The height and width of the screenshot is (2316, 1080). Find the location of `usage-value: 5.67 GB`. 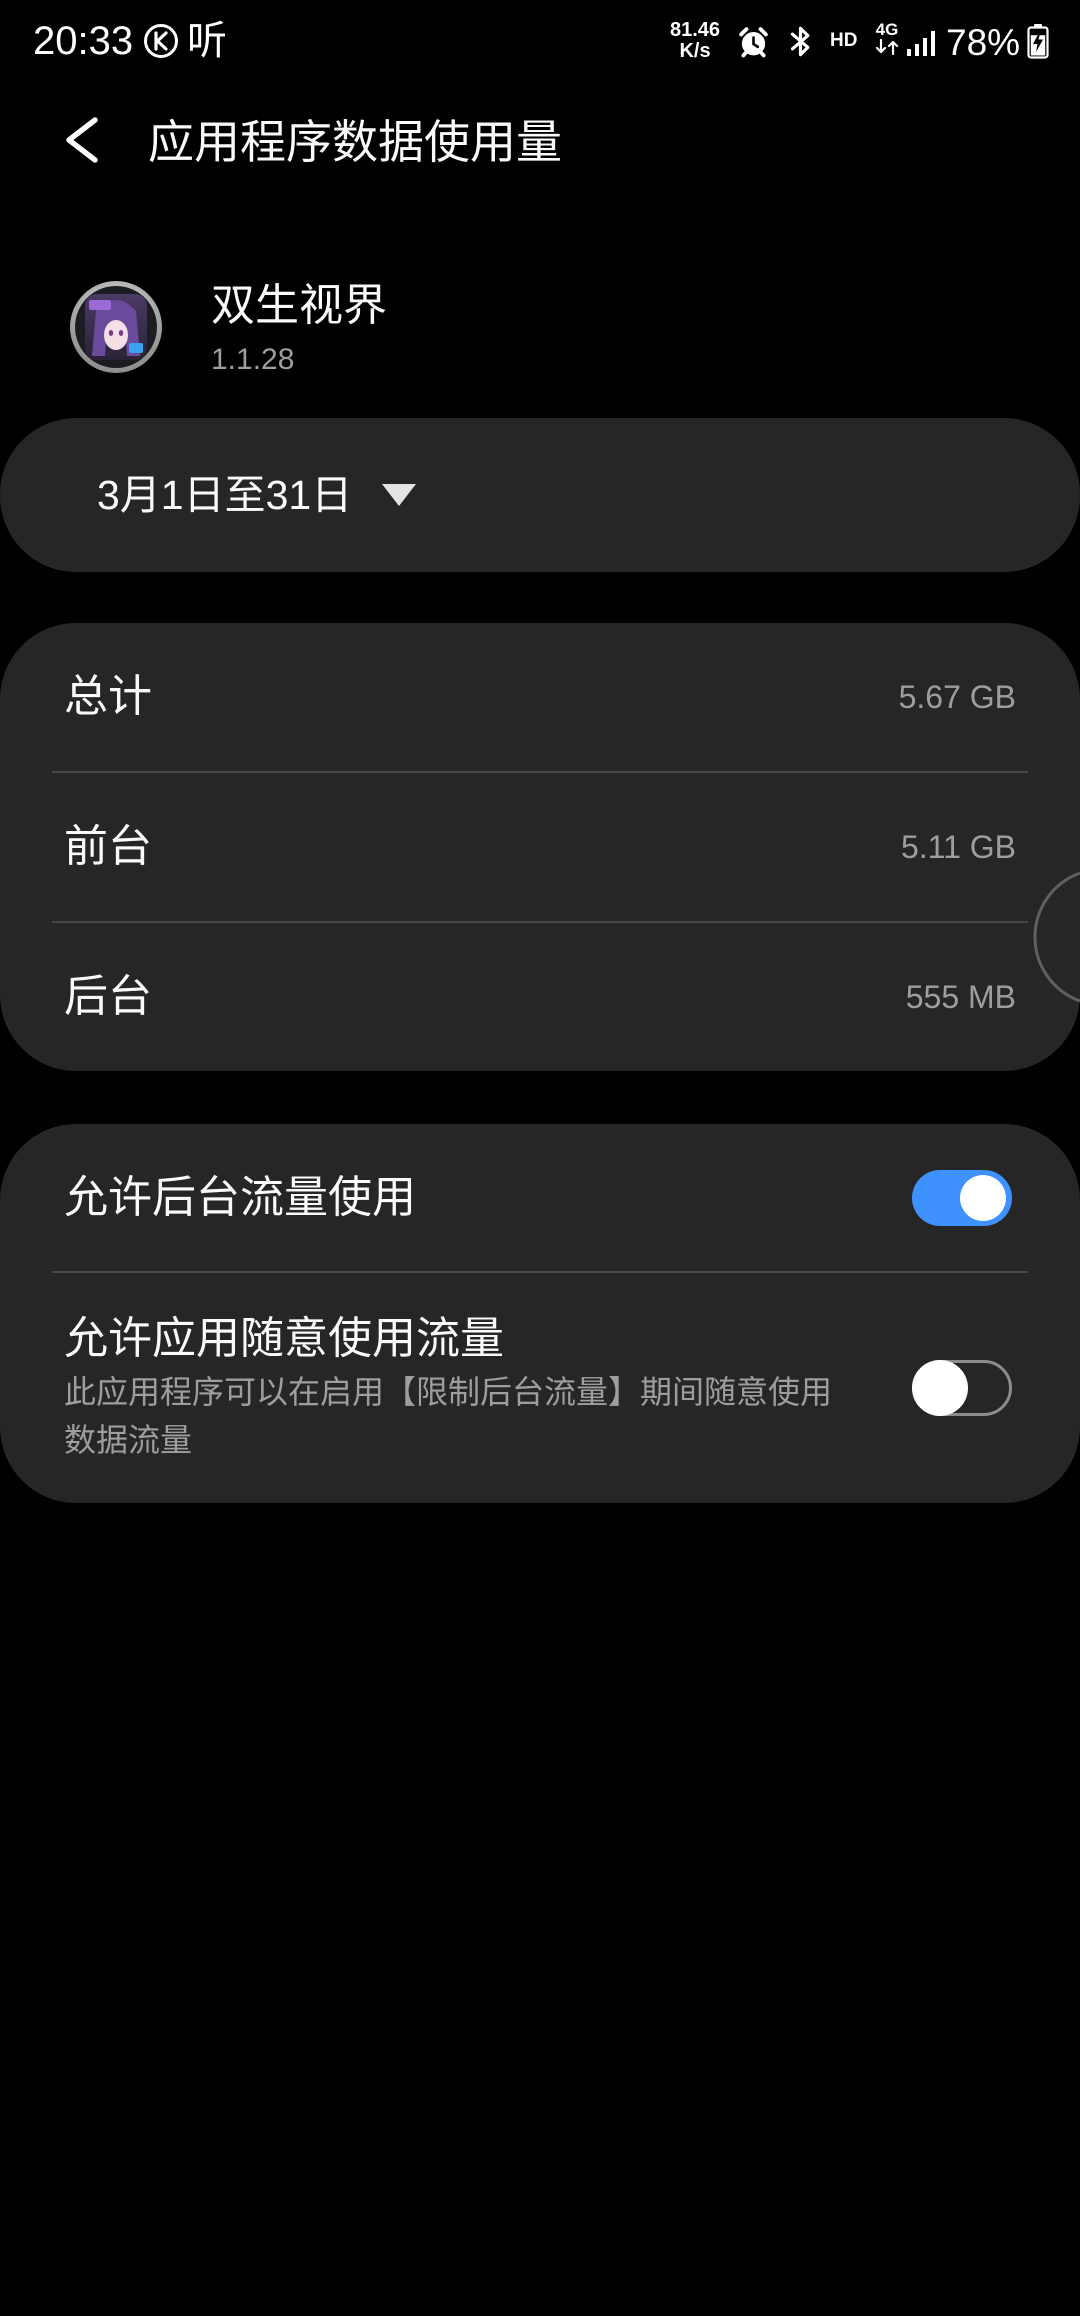

usage-value: 5.67 GB is located at coordinates (957, 697).